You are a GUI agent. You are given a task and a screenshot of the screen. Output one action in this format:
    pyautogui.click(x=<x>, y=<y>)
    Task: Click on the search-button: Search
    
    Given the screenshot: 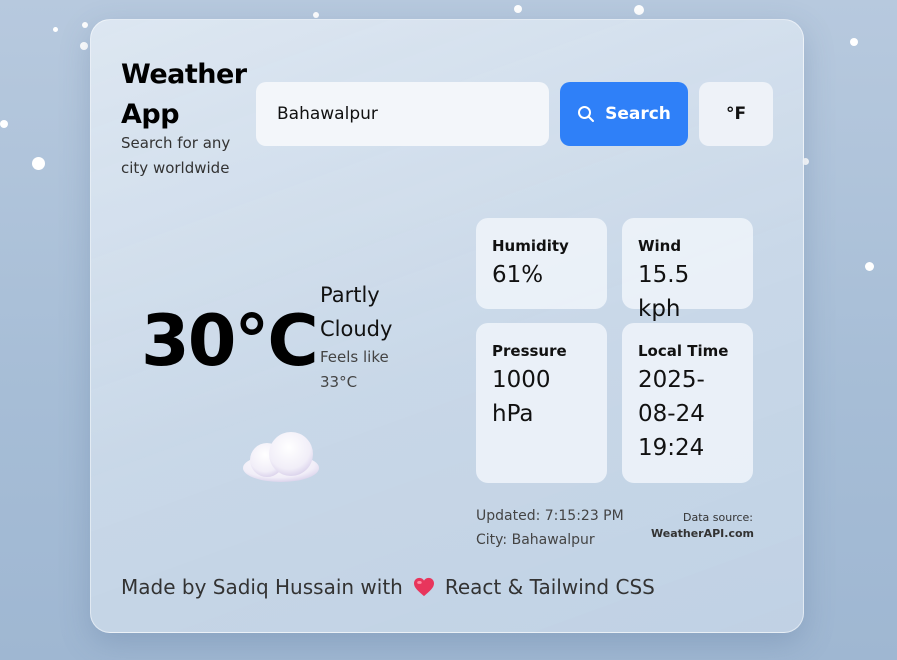 What is the action you would take?
    pyautogui.click(x=624, y=114)
    